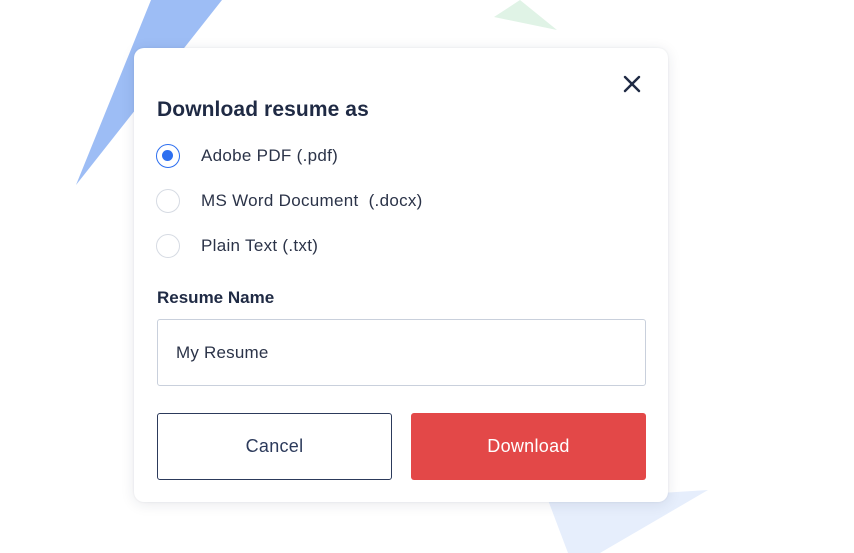  I want to click on radio-docx, so click(168, 201).